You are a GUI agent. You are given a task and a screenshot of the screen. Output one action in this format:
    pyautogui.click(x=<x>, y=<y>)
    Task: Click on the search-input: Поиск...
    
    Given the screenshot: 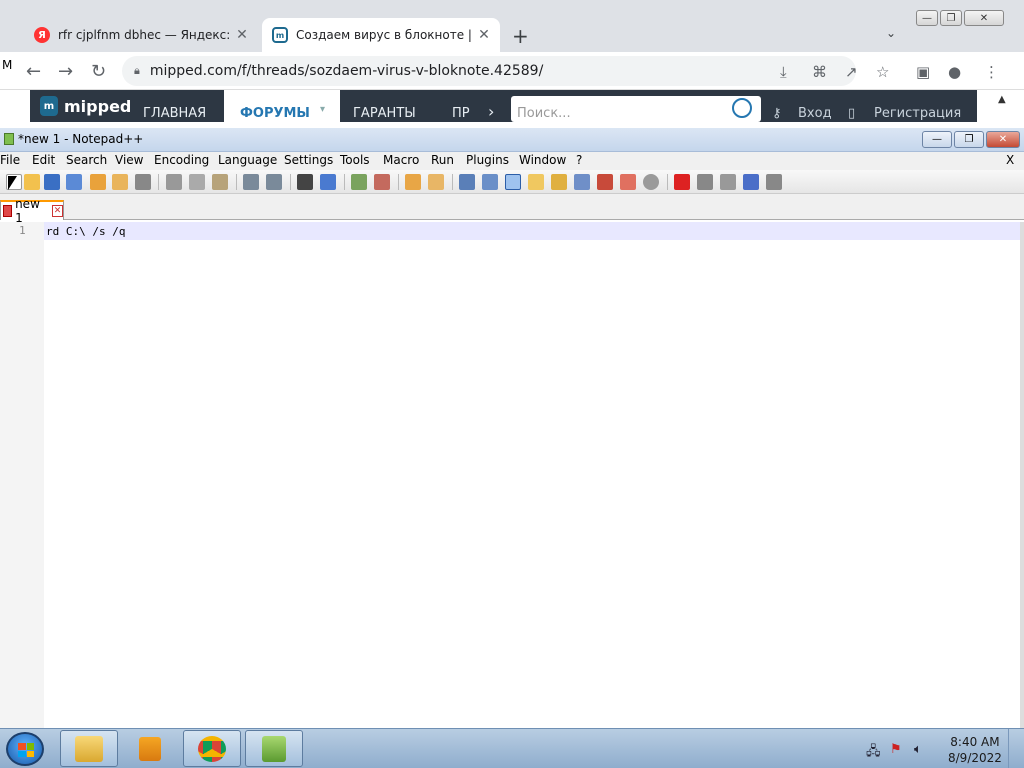 What is the action you would take?
    pyautogui.click(x=636, y=109)
    